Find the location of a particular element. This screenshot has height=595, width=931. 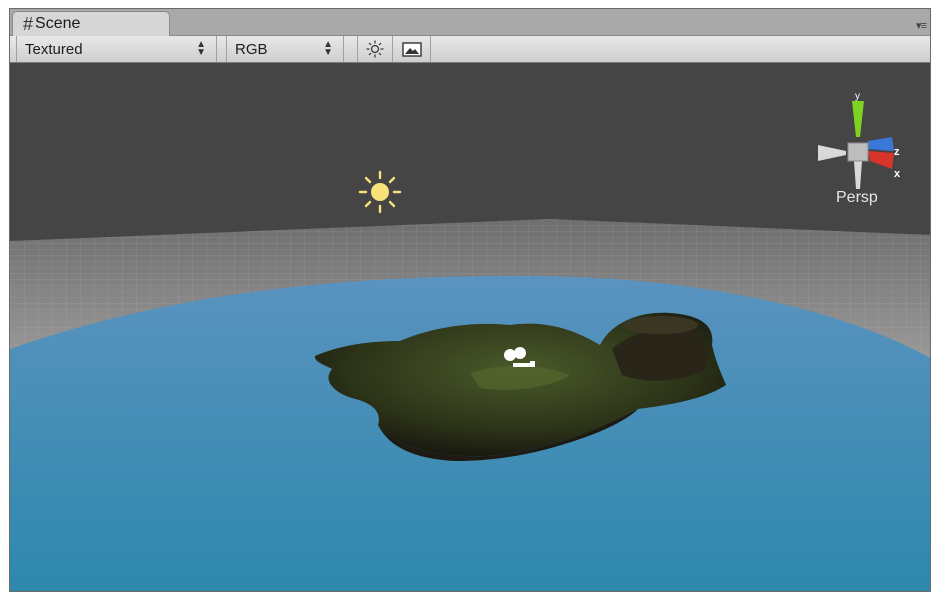

render-mode-value: Textured is located at coordinates (54, 49).